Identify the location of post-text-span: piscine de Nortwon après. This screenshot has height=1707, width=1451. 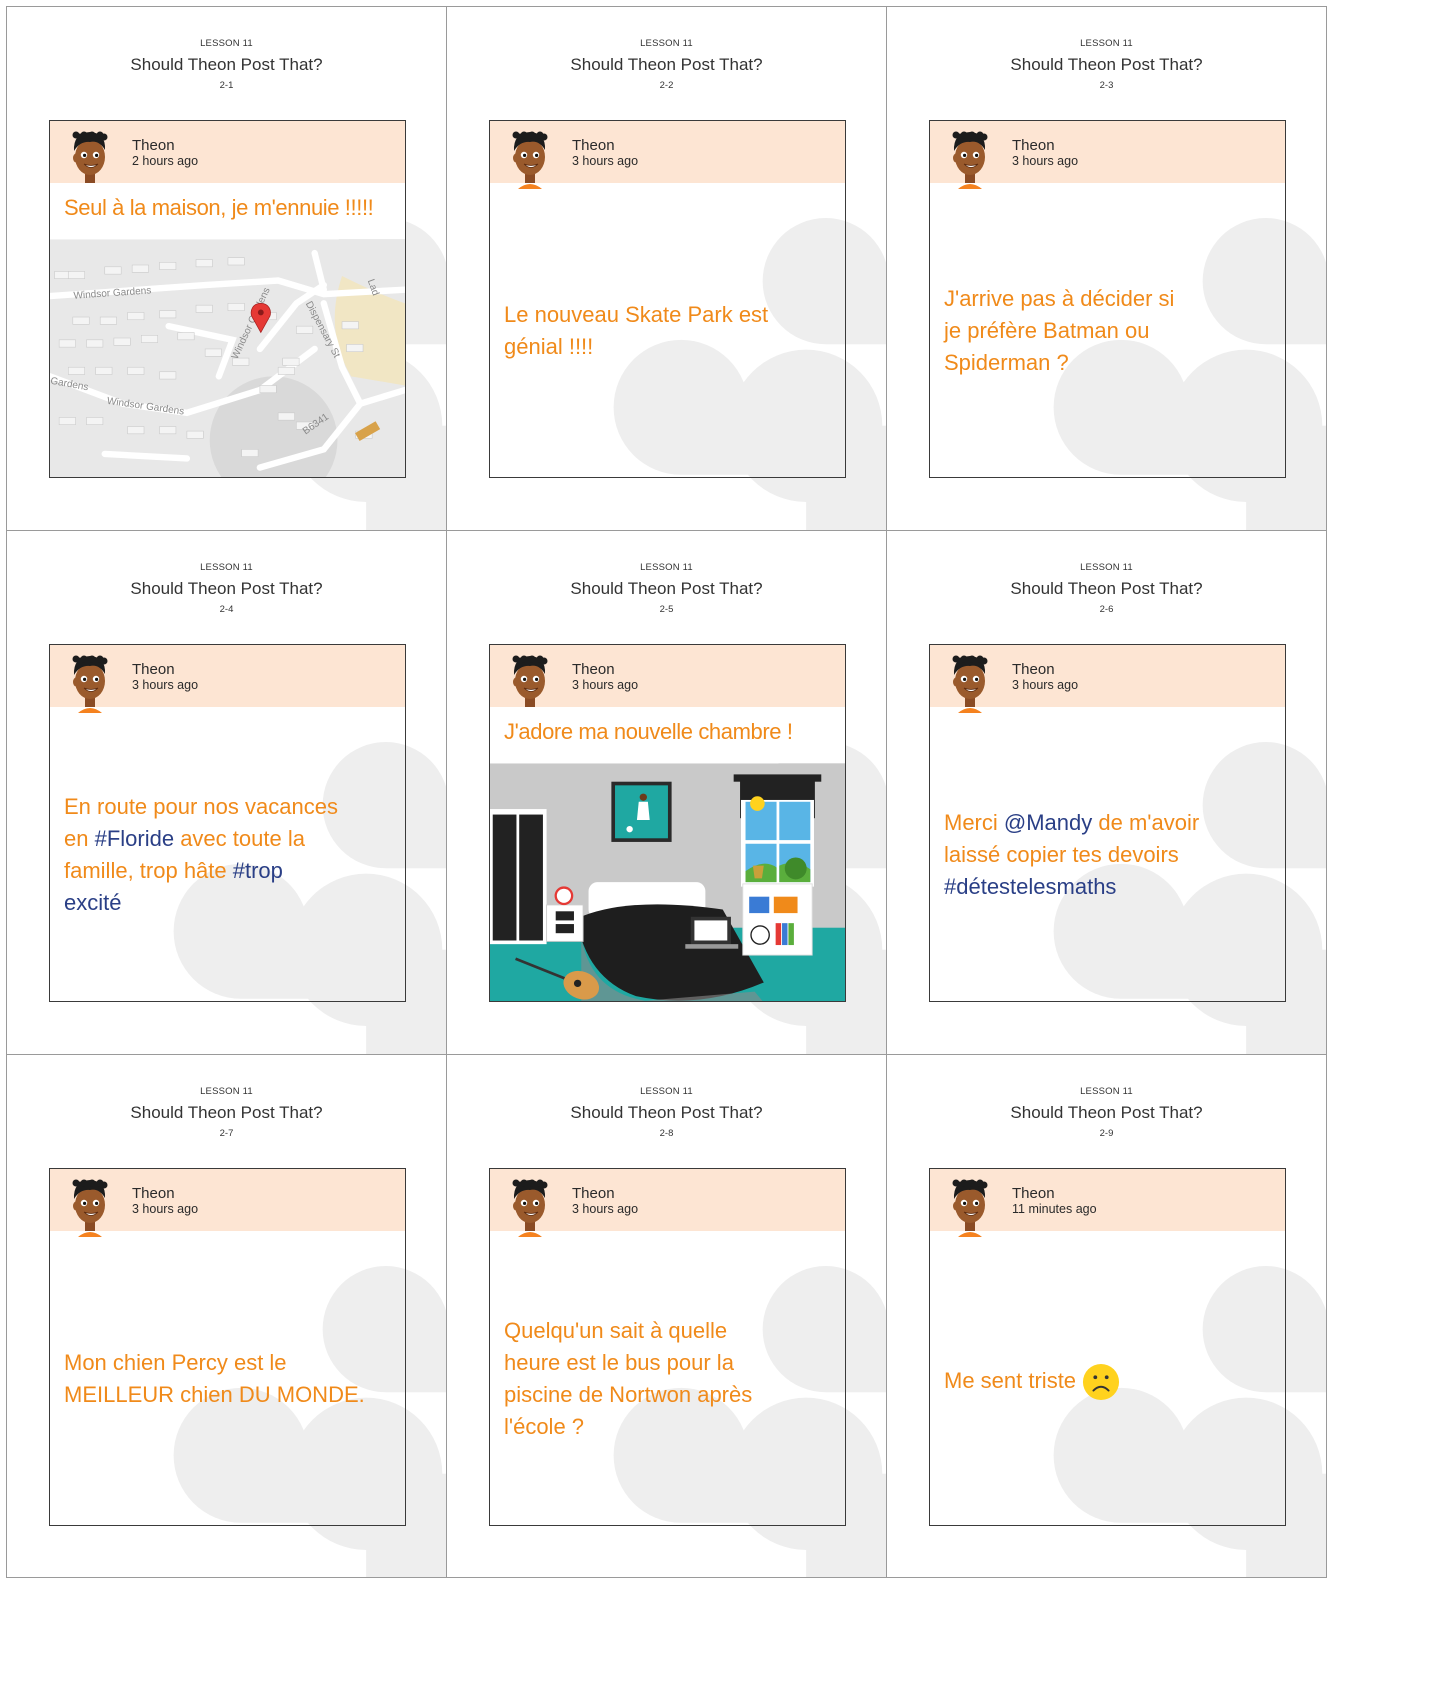
(628, 1394).